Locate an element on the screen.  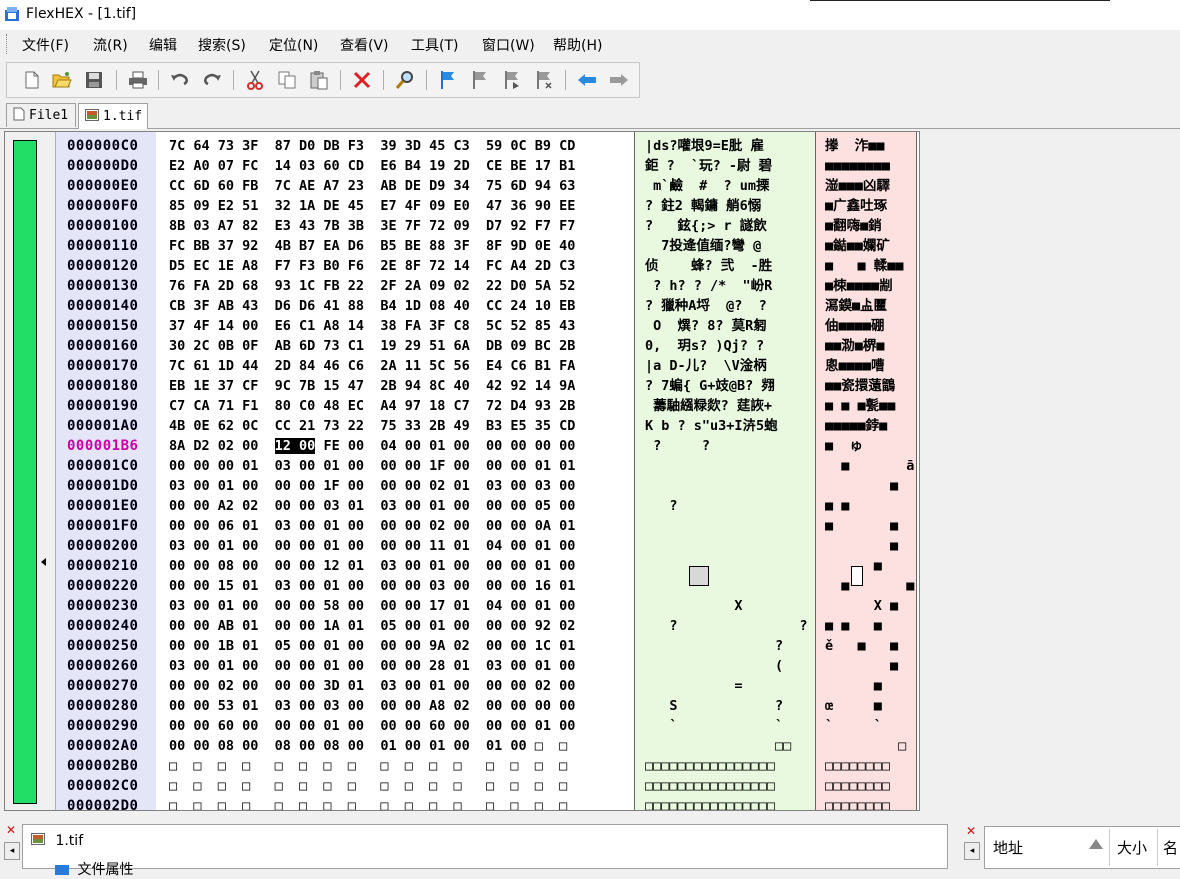
row-ascii-text: 侦 蜂? 弐 -胜 is located at coordinates (730, 266).